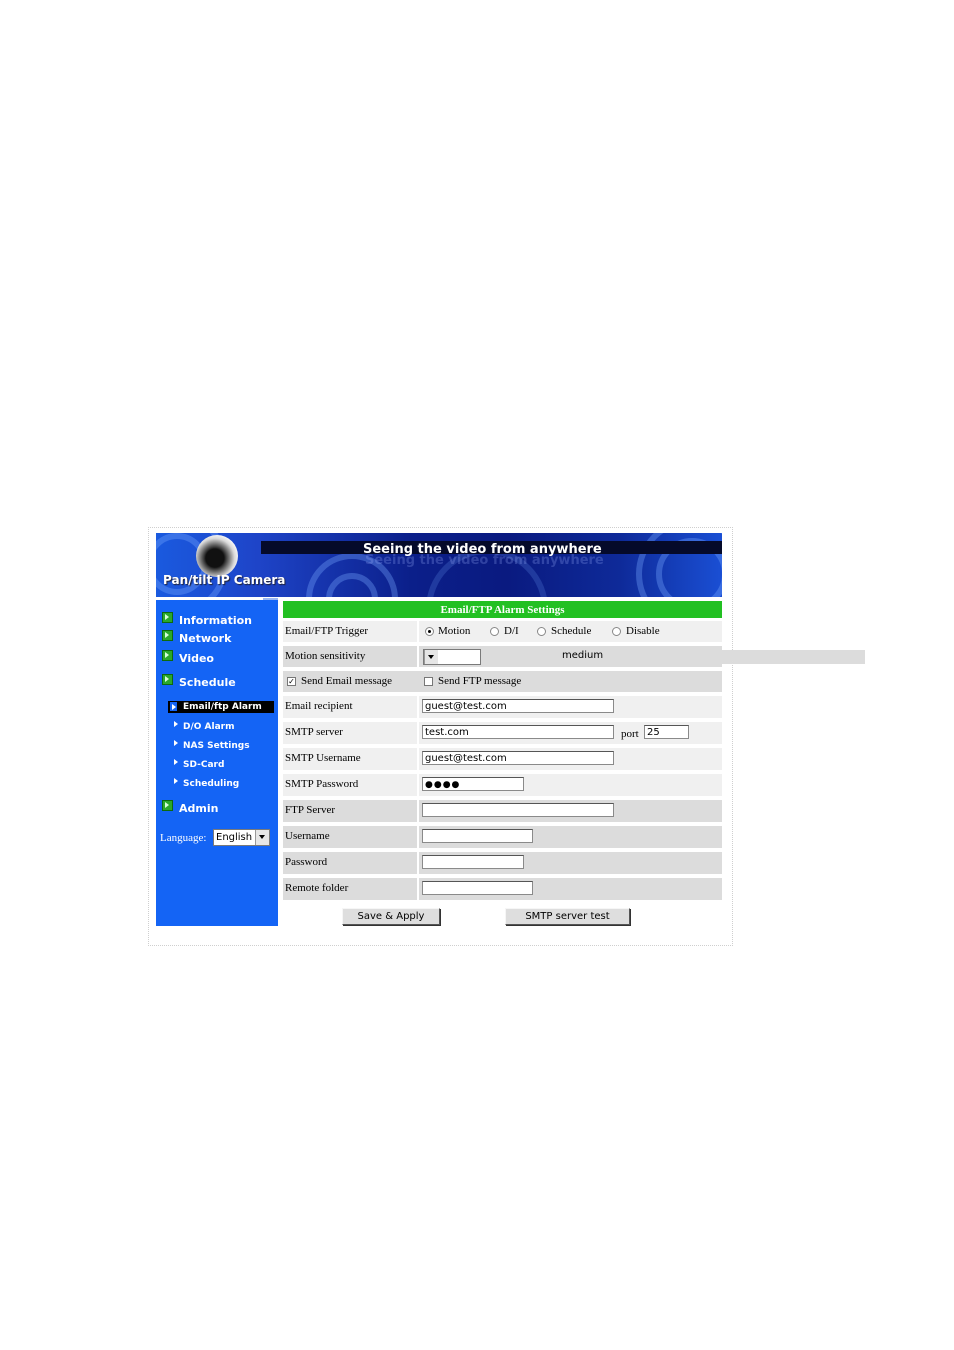  I want to click on sidebar-item-admin: Admin, so click(190, 807).